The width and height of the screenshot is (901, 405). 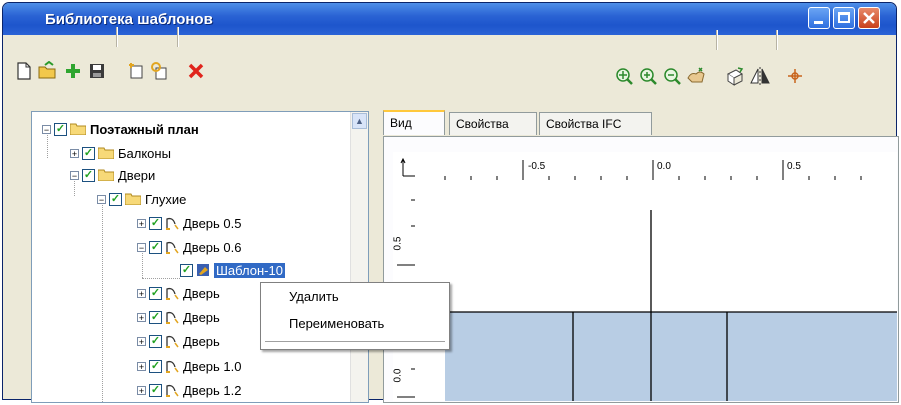 What do you see at coordinates (232, 270) in the screenshot?
I see `tree-item-template-10: ✓ Шаблон-10` at bounding box center [232, 270].